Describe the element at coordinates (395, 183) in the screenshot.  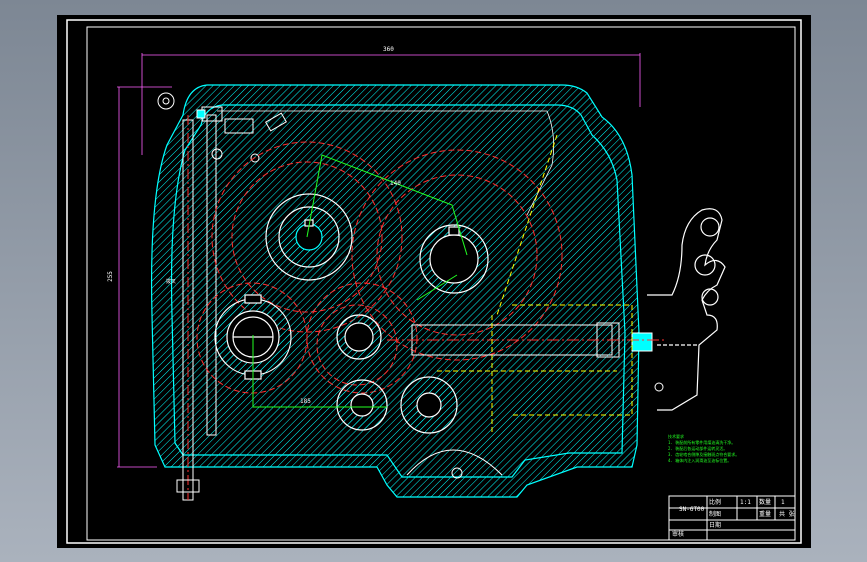
I see `dimension-center-distance-text: 140` at that location.